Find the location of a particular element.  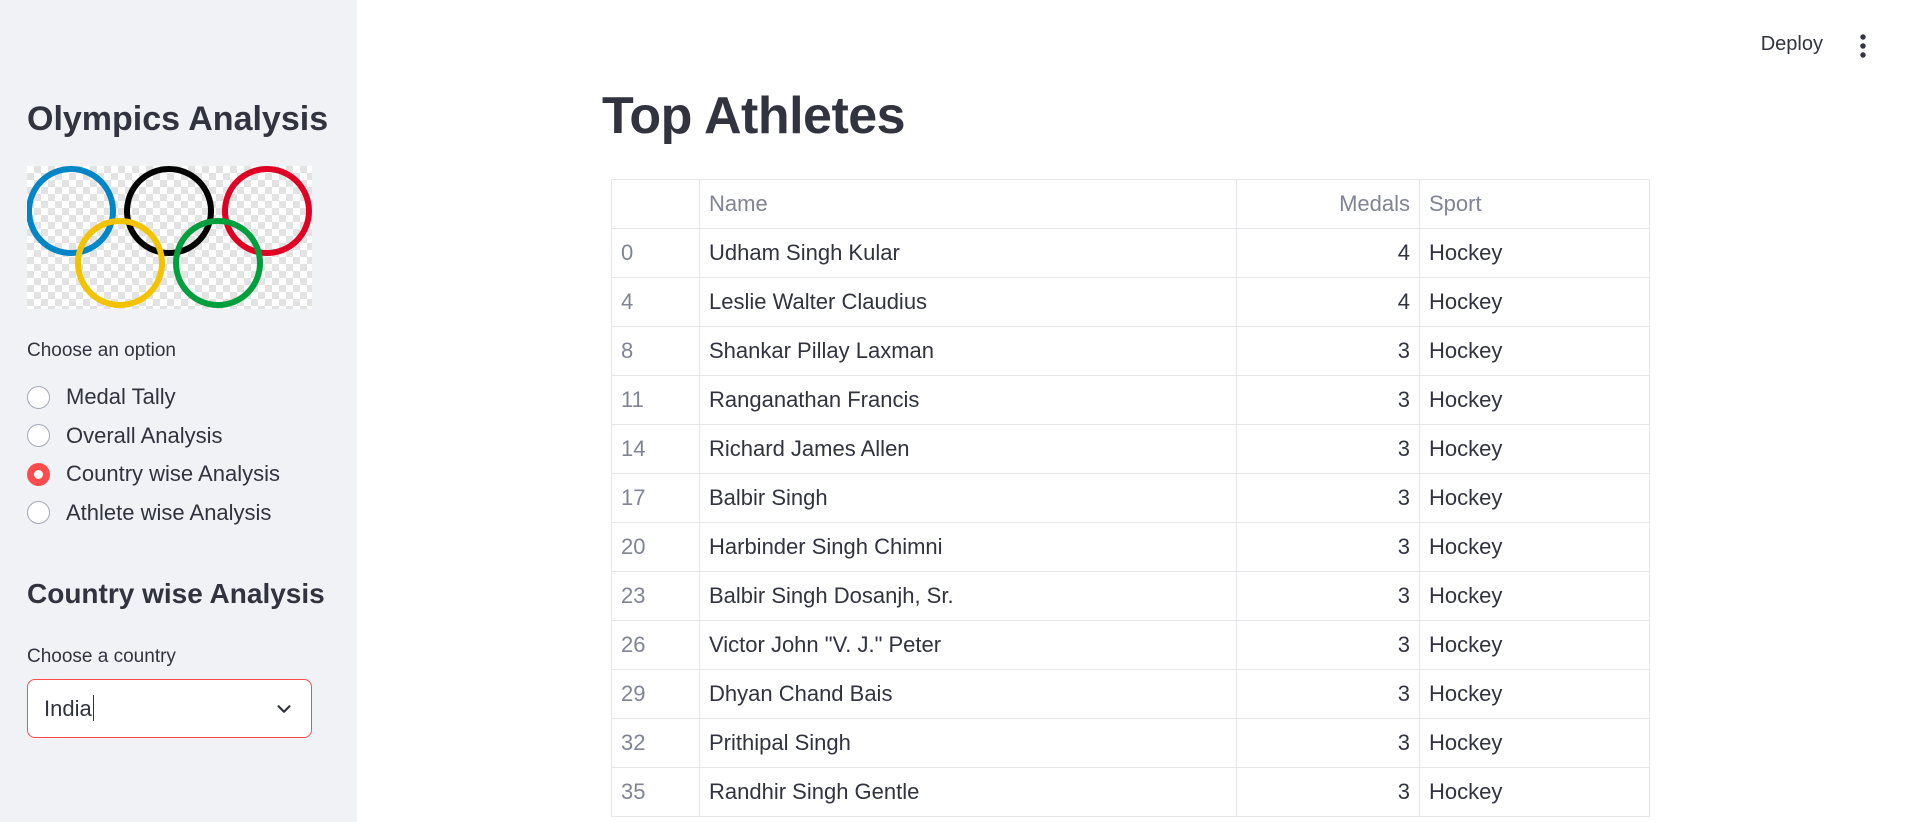

cell-index: 0 is located at coordinates (655, 253).